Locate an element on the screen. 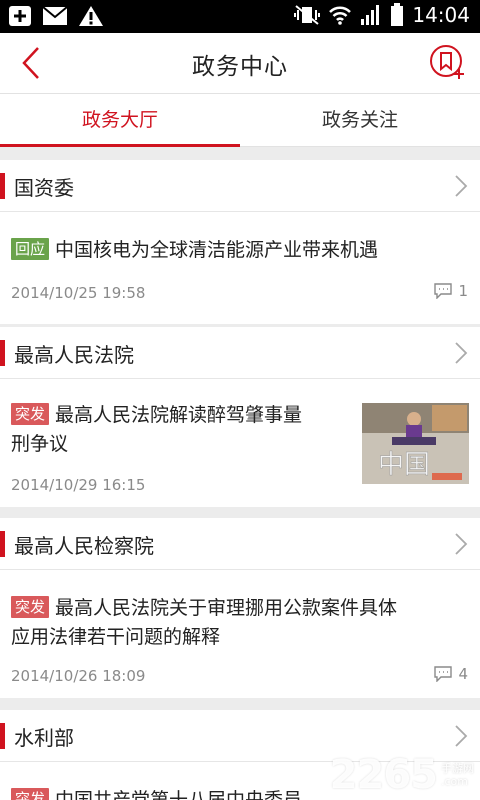  watermark-number: 2265 is located at coordinates (383, 775).